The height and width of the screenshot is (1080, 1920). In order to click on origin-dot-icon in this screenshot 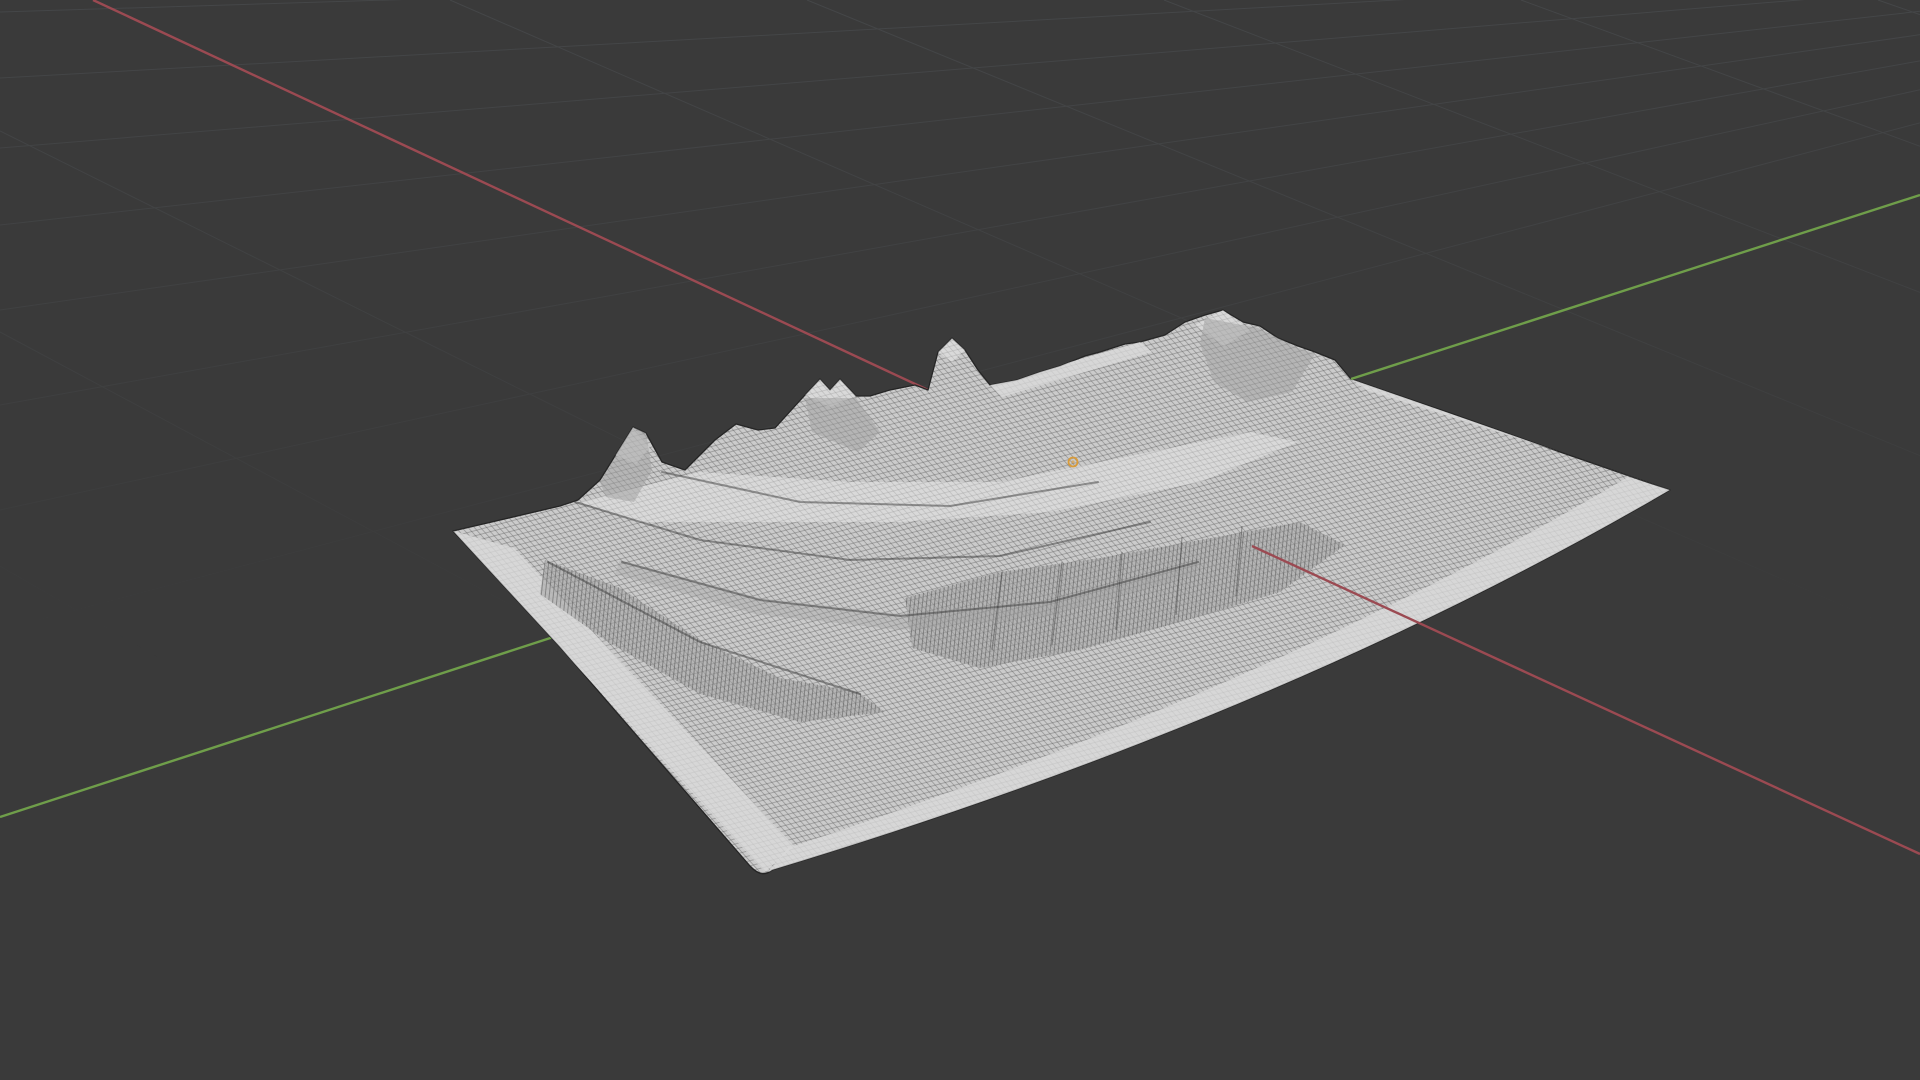, I will do `click(1073, 462)`.